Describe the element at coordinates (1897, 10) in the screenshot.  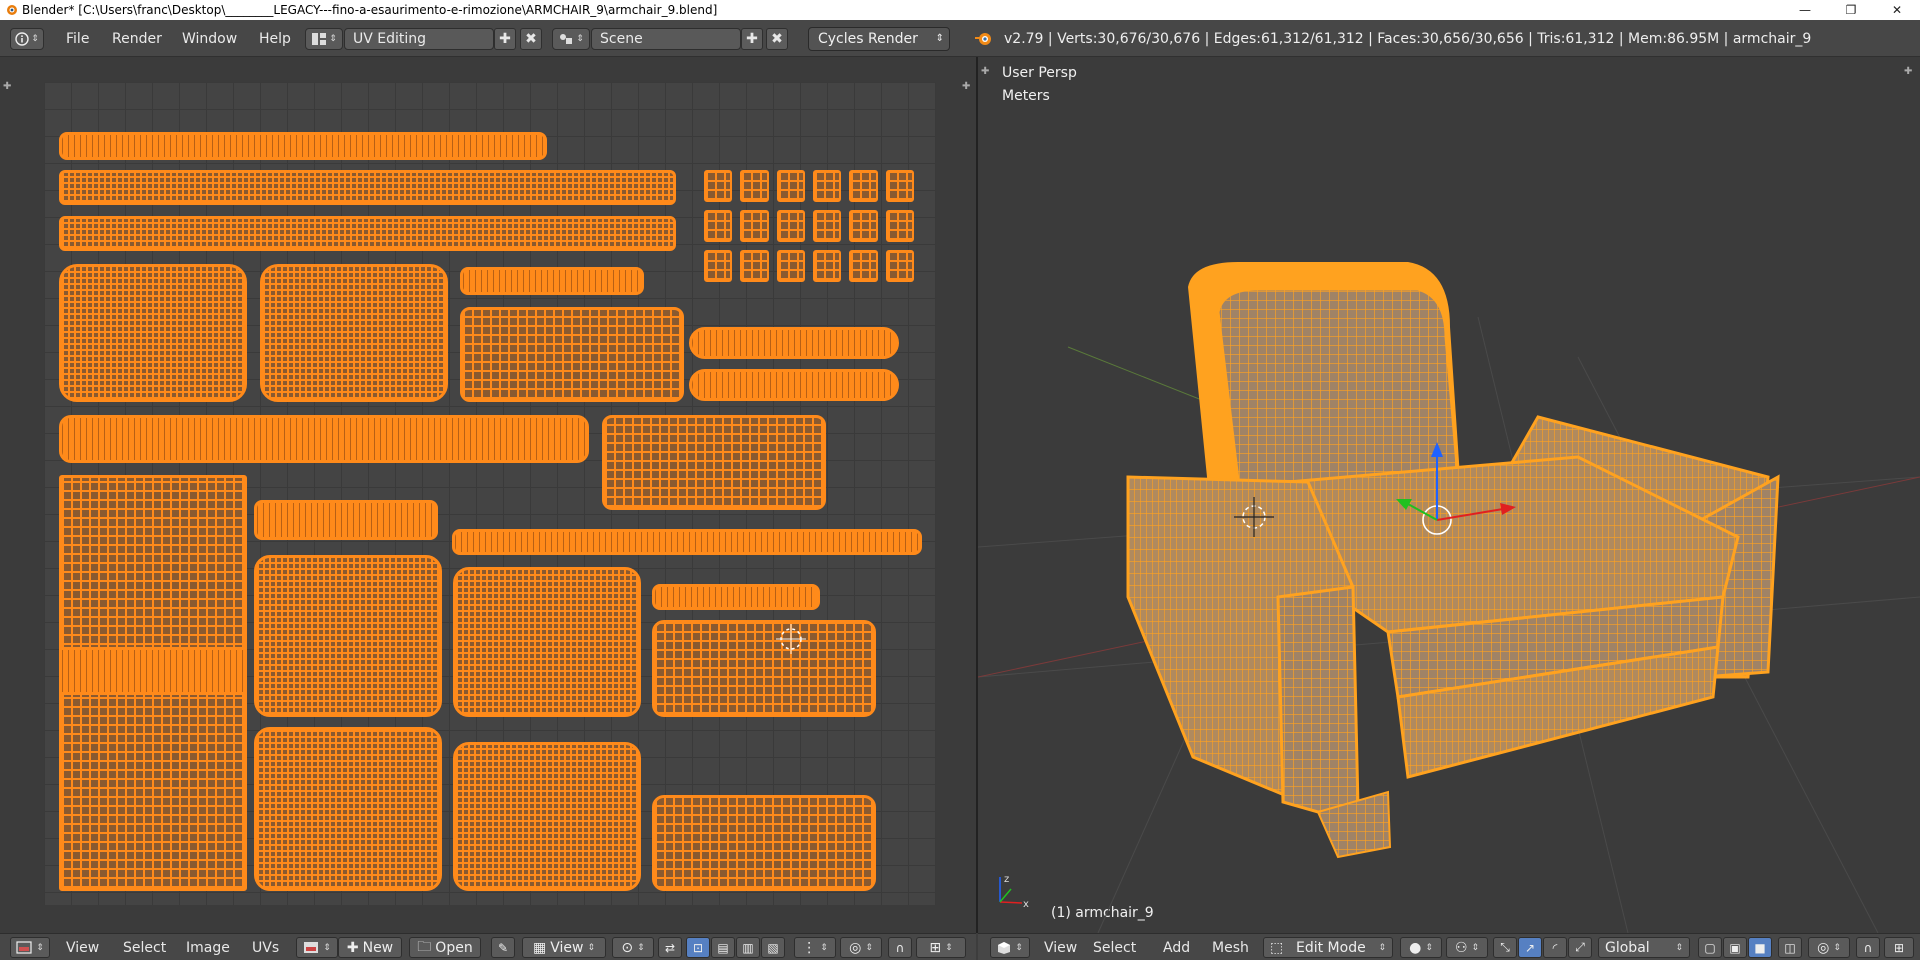
I see `close-button: ✕` at that location.